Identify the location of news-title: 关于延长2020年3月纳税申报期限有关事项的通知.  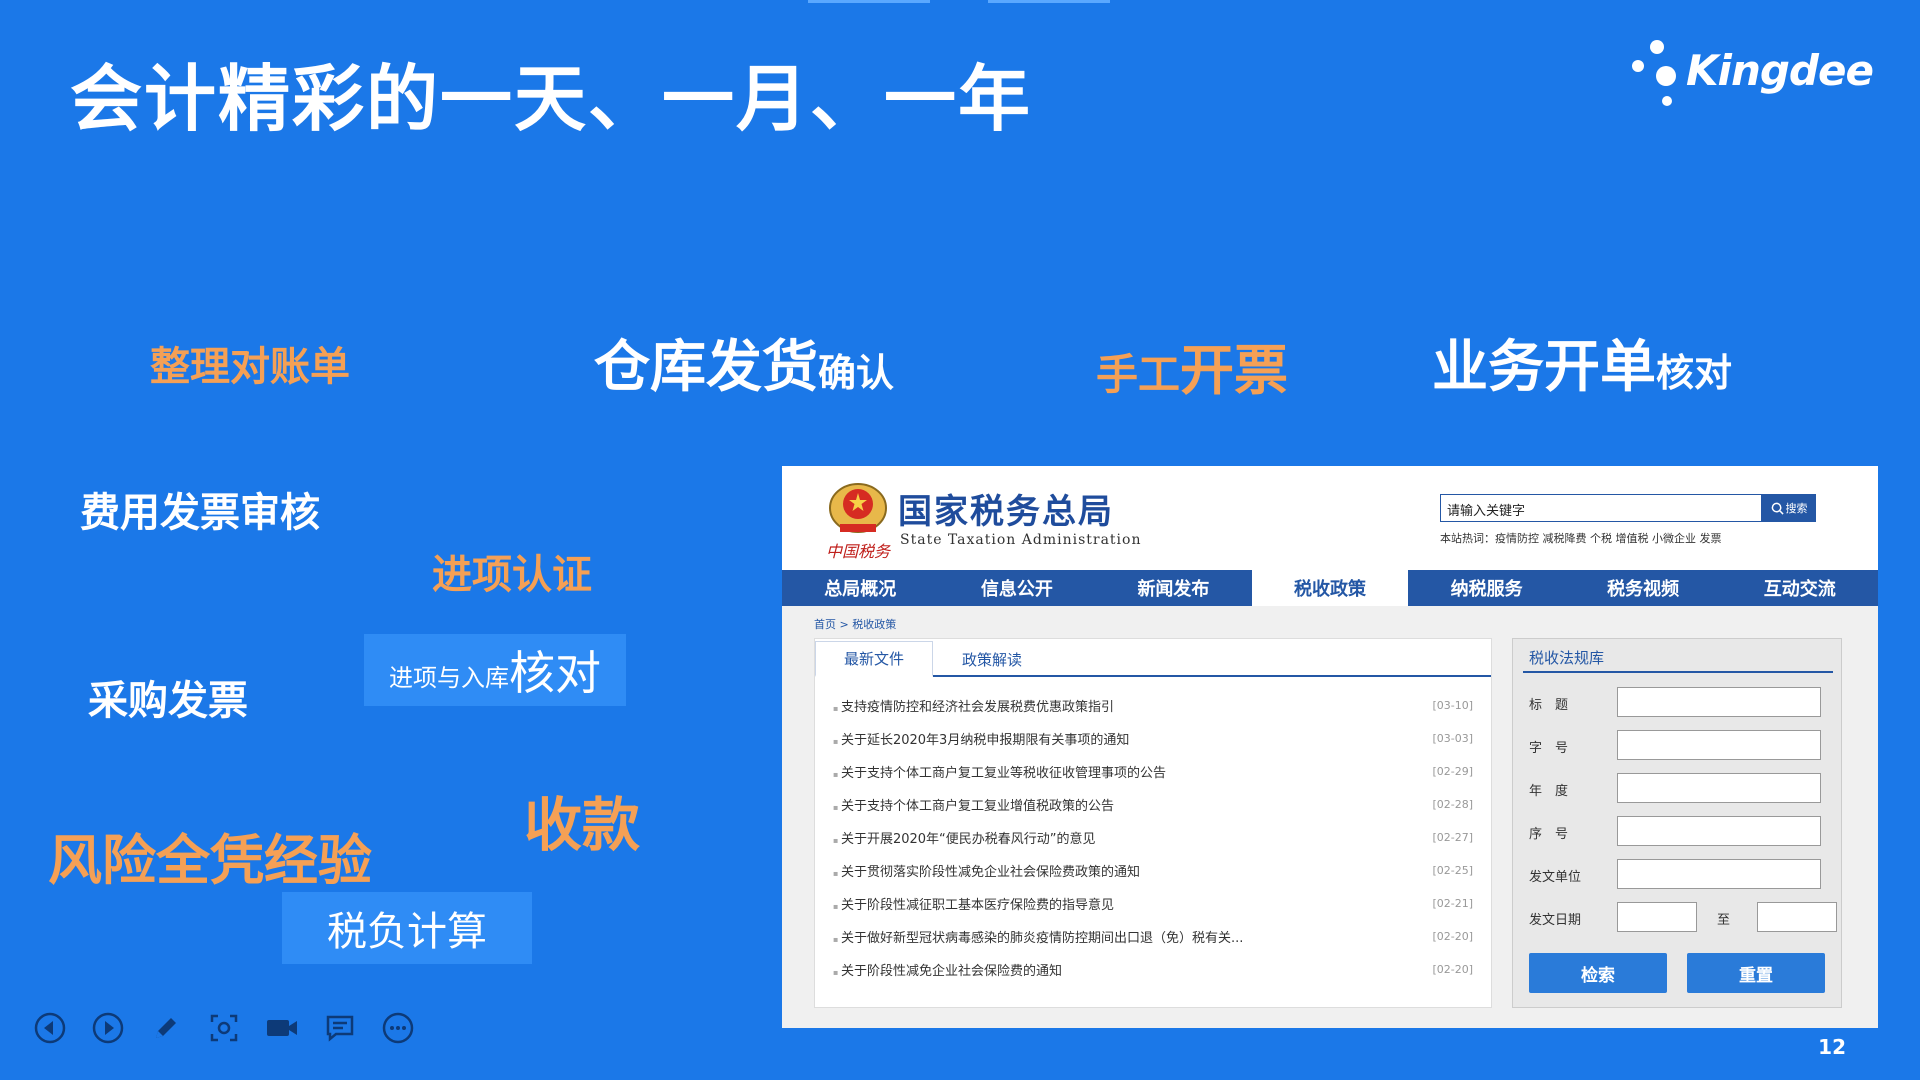
(981, 738).